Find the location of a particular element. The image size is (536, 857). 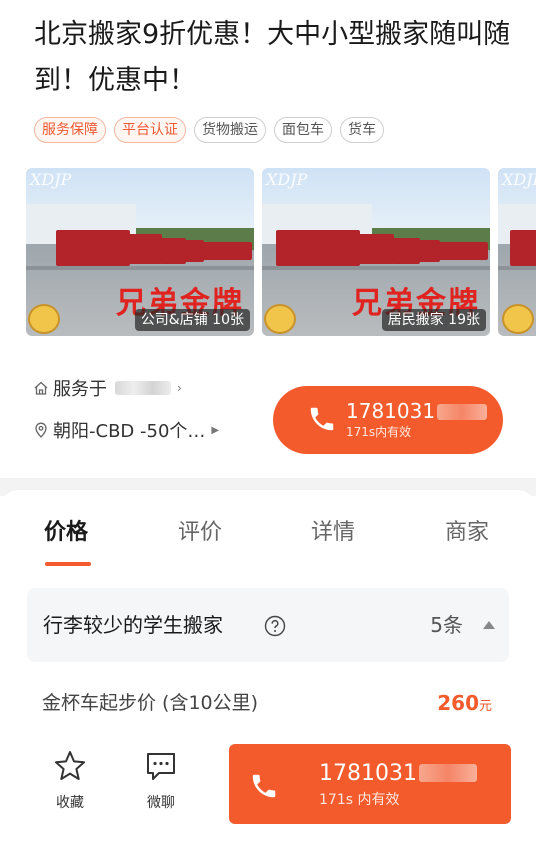

price-item: 金杯车起步价 (含10公里) 260元 is located at coordinates (268, 703).